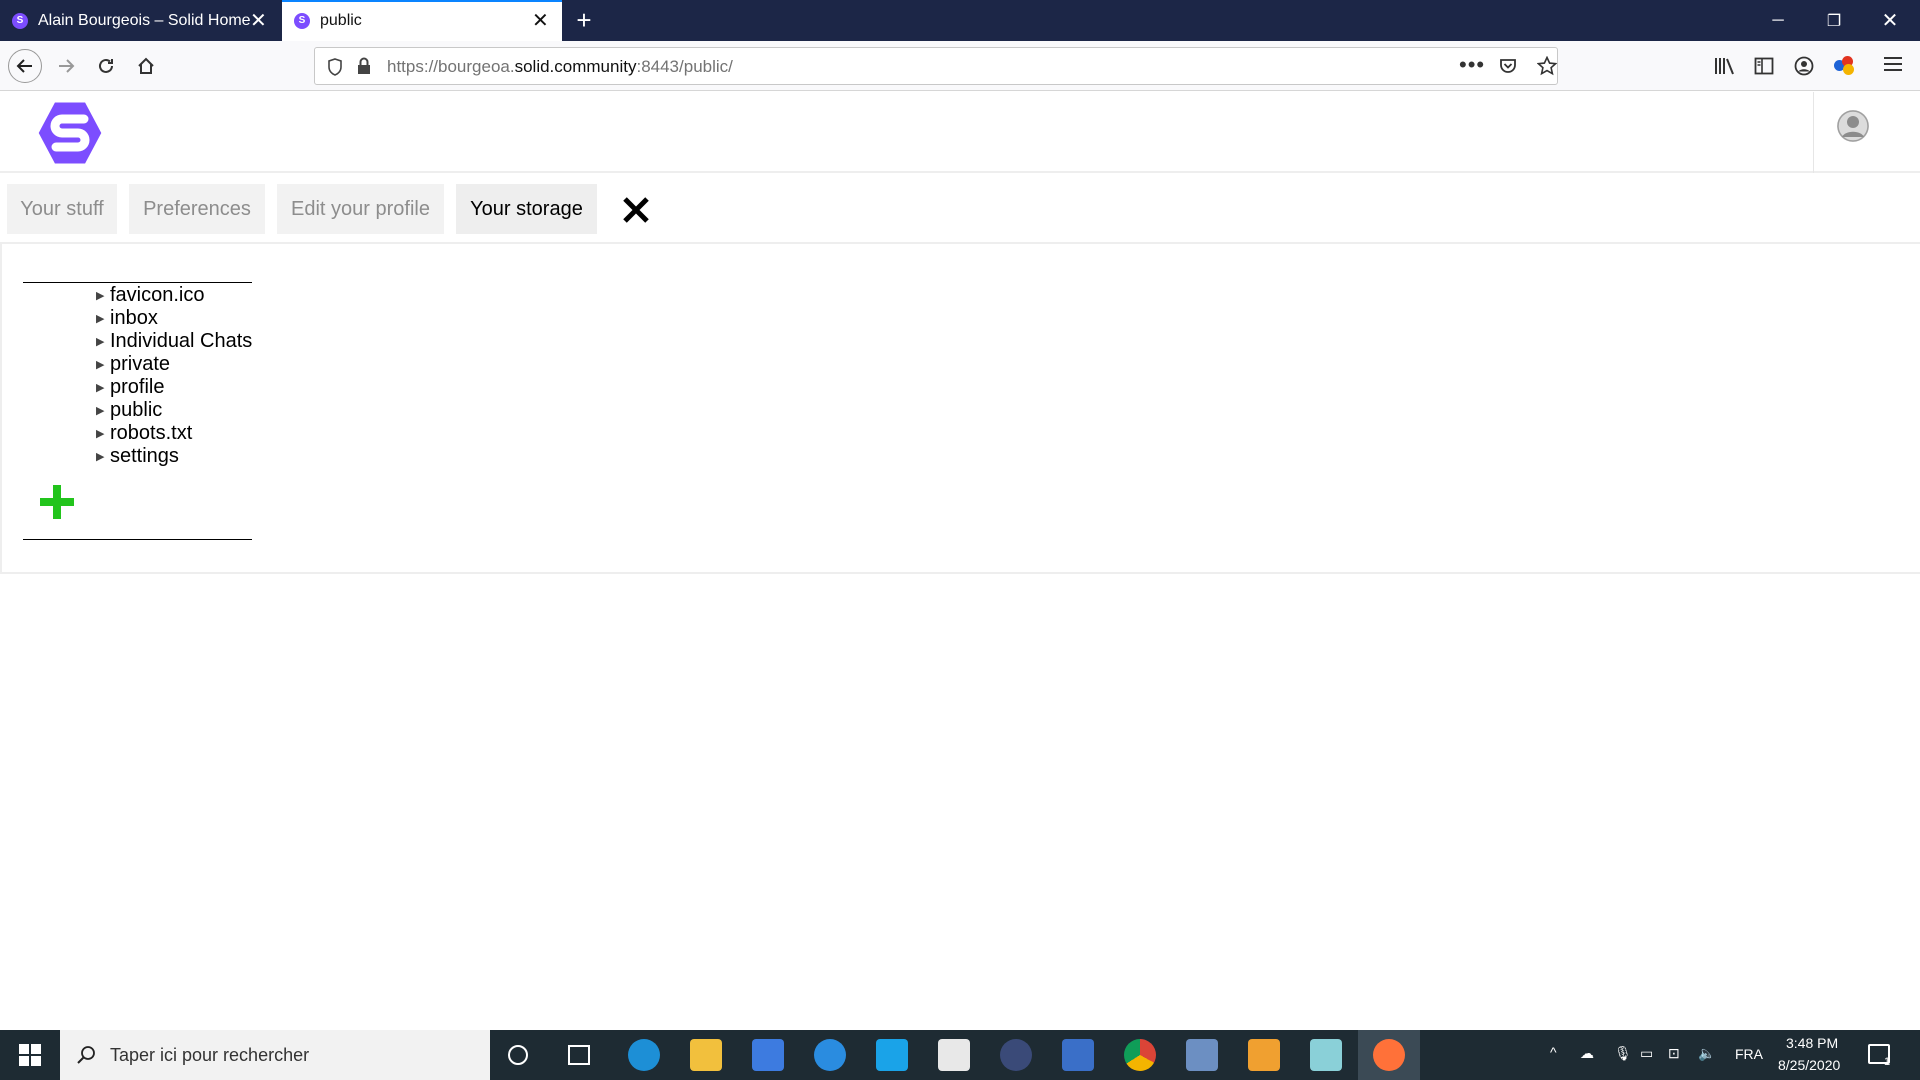 The height and width of the screenshot is (1080, 1920). Describe the element at coordinates (1893, 64) in the screenshot. I see `hamburger-menu-icon` at that location.